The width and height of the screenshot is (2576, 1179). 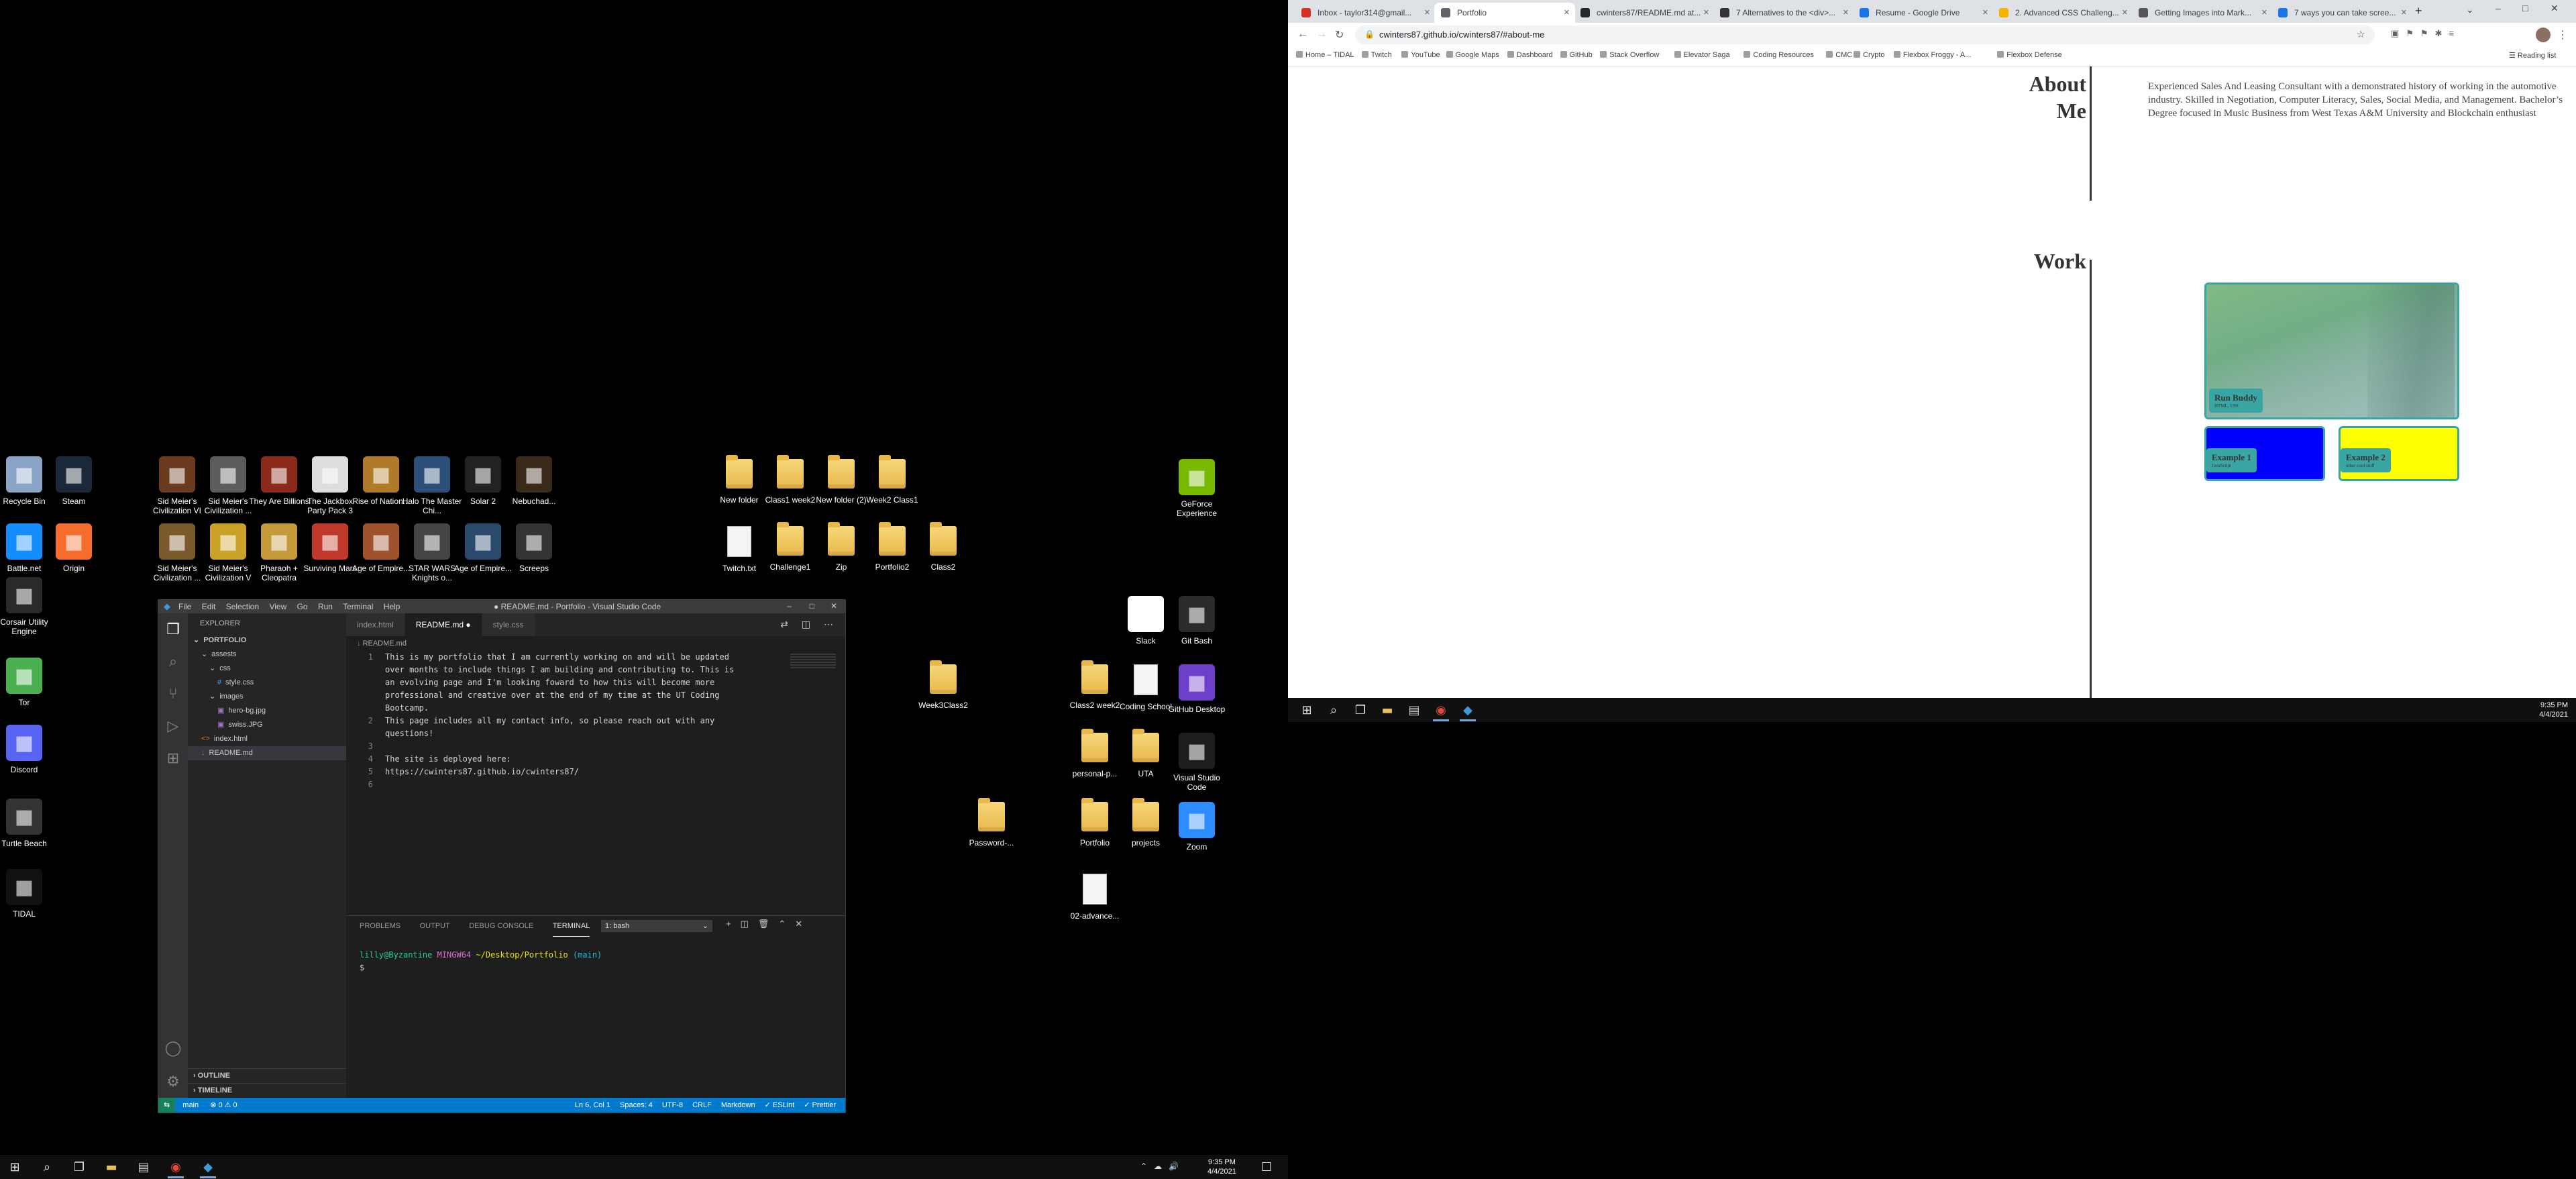 I want to click on desktop-icon: ■ Tor, so click(x=28, y=682).